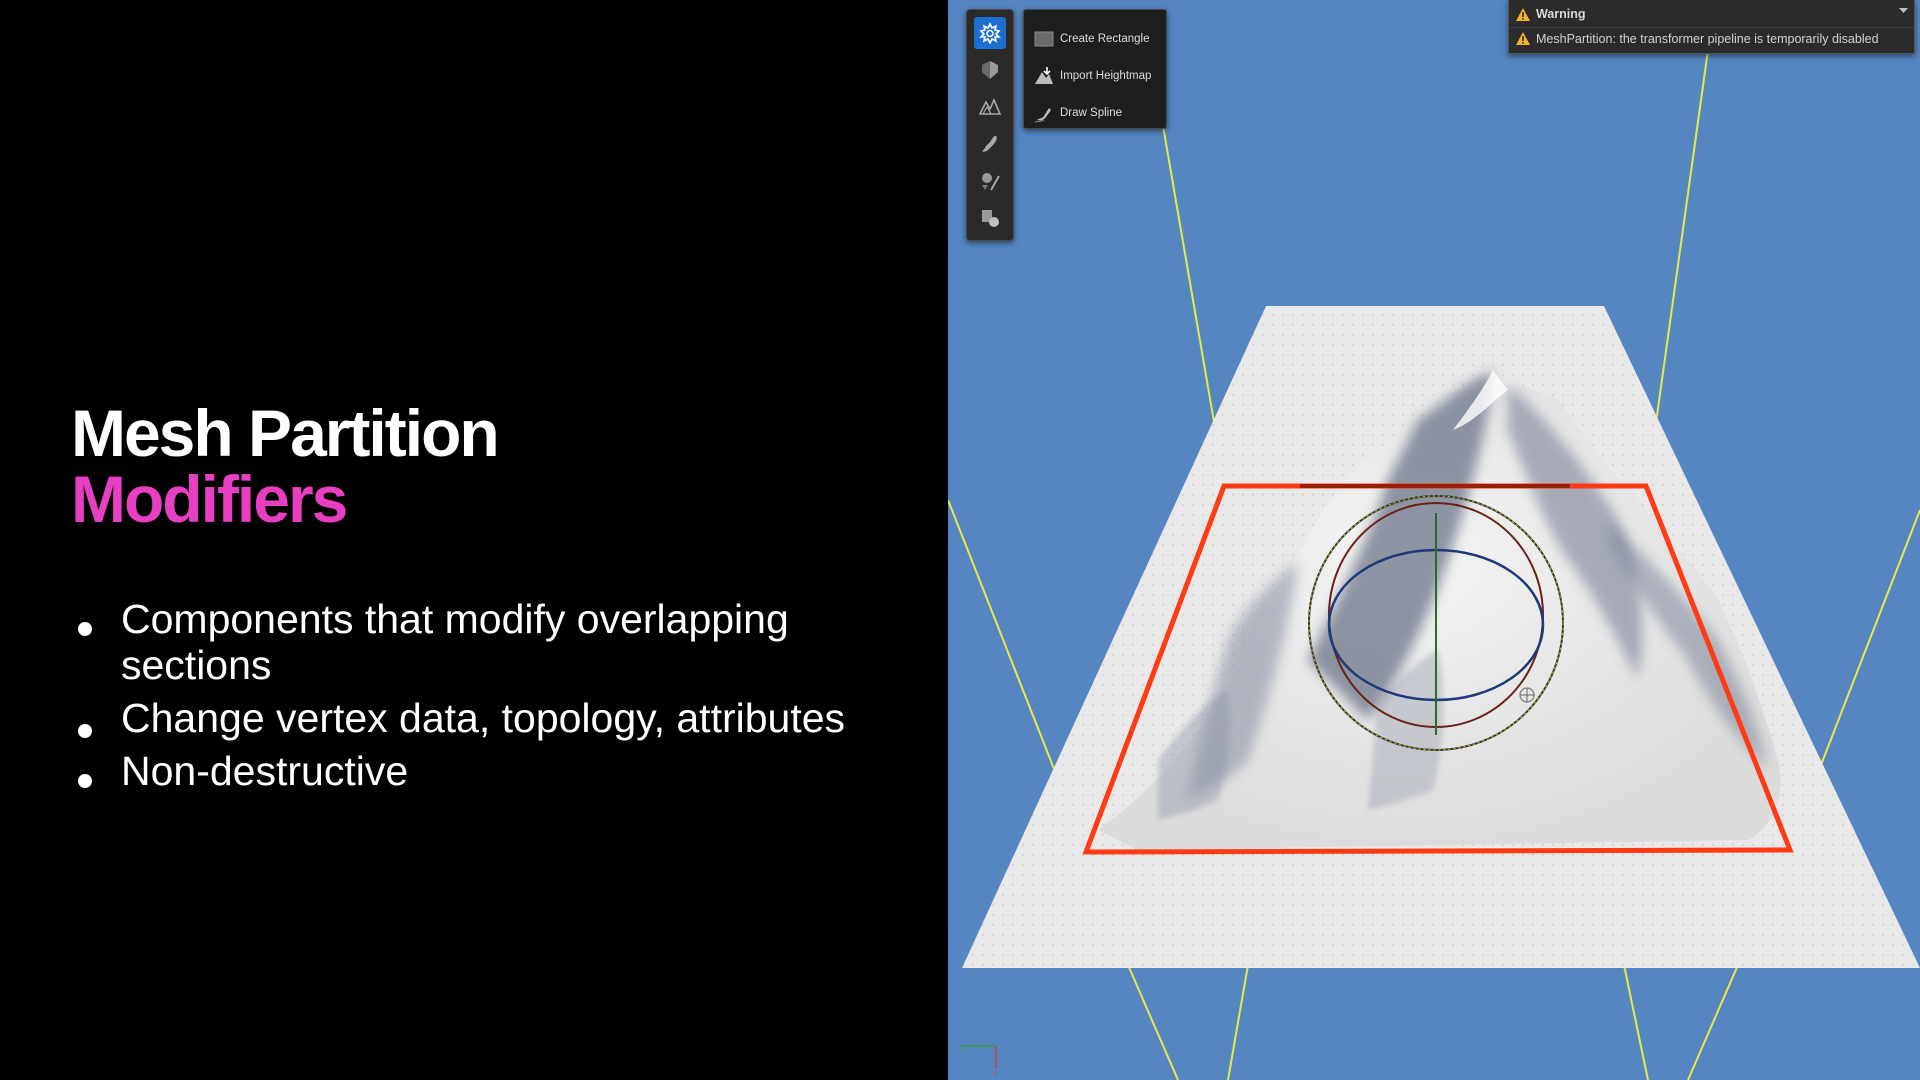 Image resolution: width=1920 pixels, height=1080 pixels. Describe the element at coordinates (1903, 11) in the screenshot. I see `chevron-down-icon` at that location.